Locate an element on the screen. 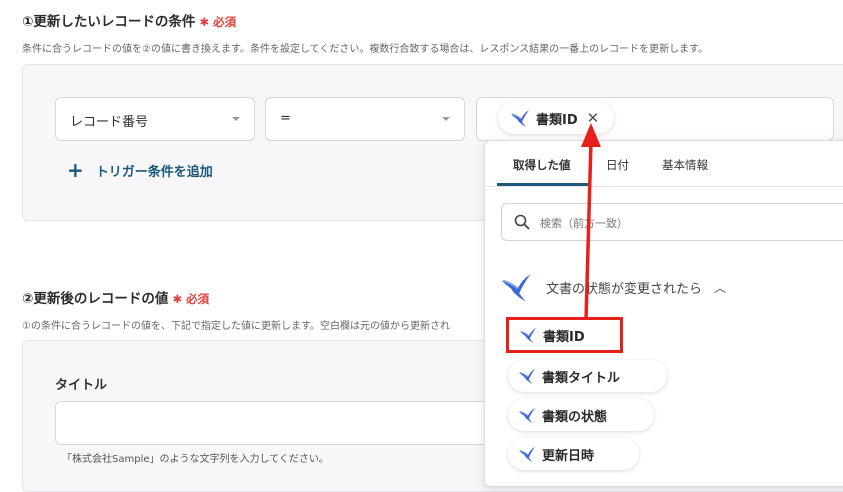  search-icon is located at coordinates (522, 222).